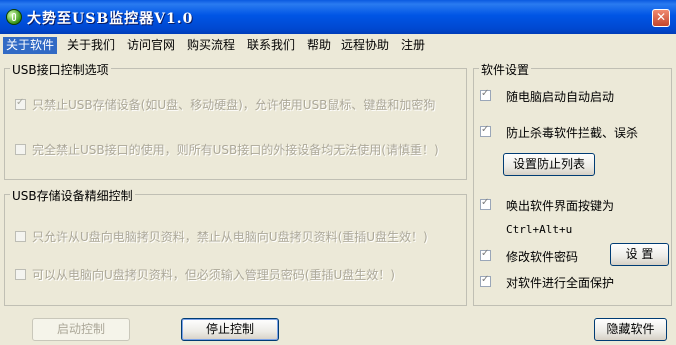 The width and height of the screenshot is (676, 345). What do you see at coordinates (539, 229) in the screenshot?
I see `hotkey-value: Ctrl+Alt+u` at bounding box center [539, 229].